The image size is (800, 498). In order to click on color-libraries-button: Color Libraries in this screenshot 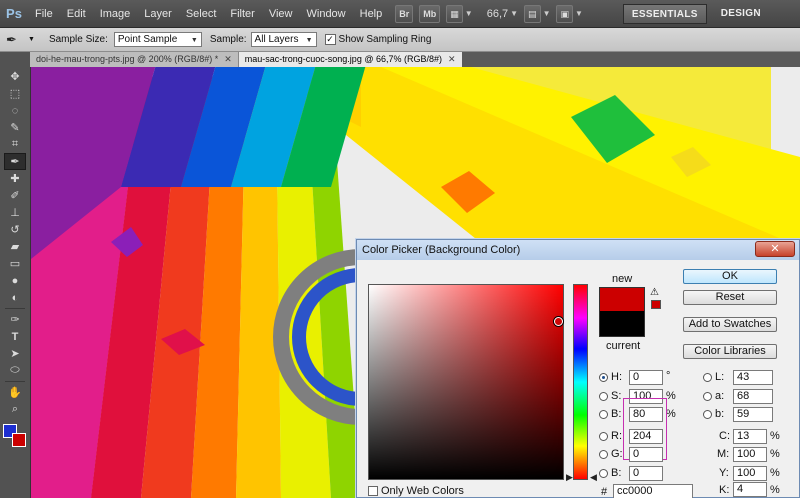, I will do `click(730, 351)`.